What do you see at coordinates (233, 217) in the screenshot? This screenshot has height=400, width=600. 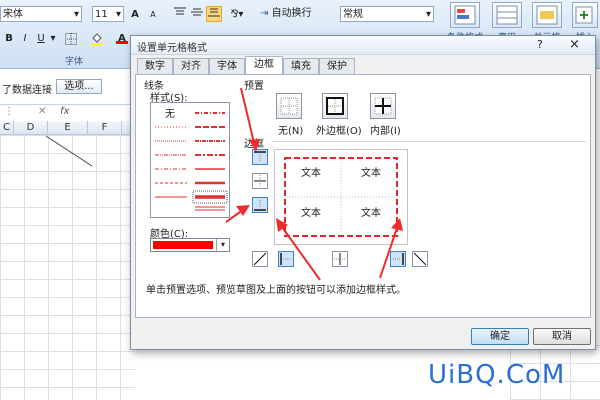 I see `arrow-to-bottom-border` at bounding box center [233, 217].